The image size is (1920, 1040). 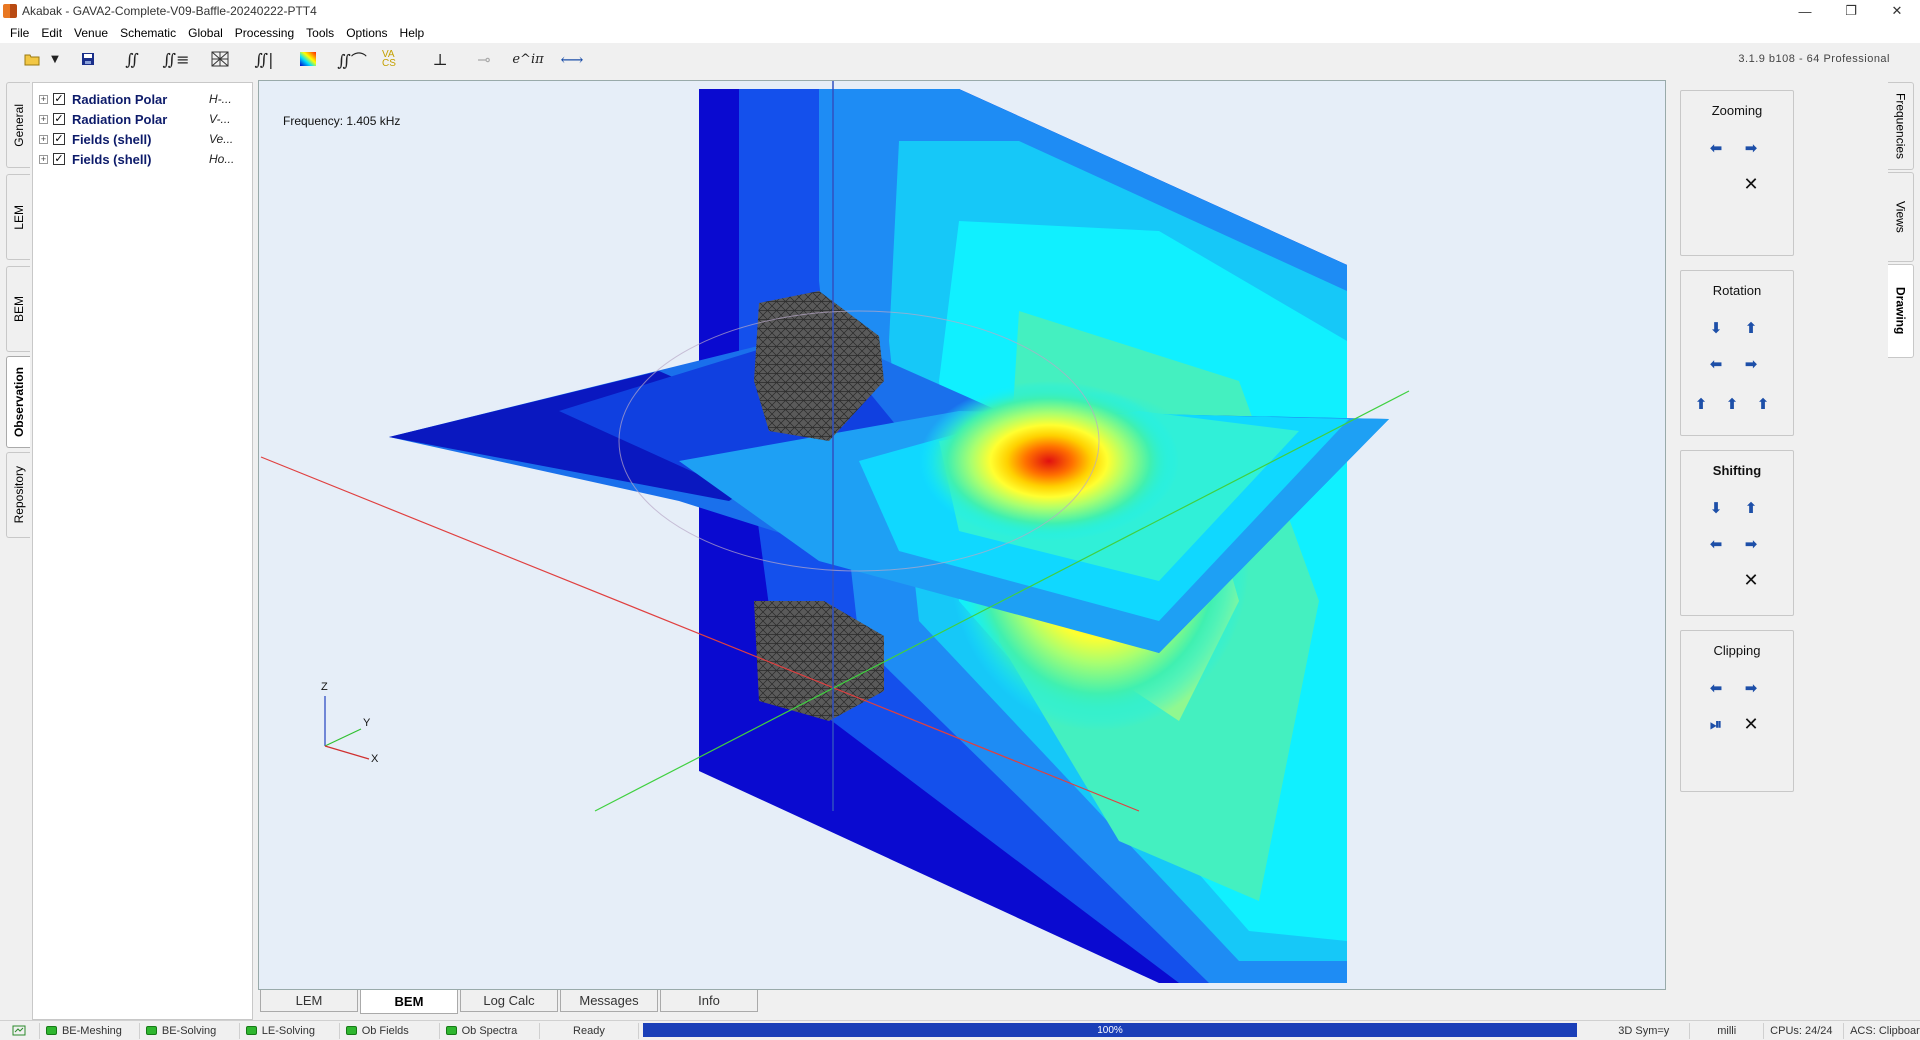 I want to click on zoom-in-arrow-icon: ➡, so click(x=1751, y=148).